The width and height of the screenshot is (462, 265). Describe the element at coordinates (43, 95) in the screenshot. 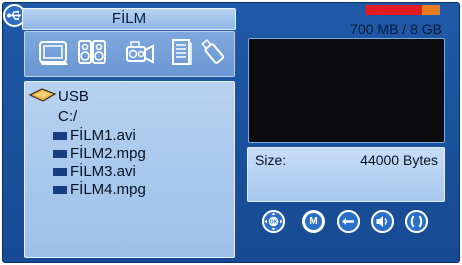

I see `usb-folder-icon` at that location.